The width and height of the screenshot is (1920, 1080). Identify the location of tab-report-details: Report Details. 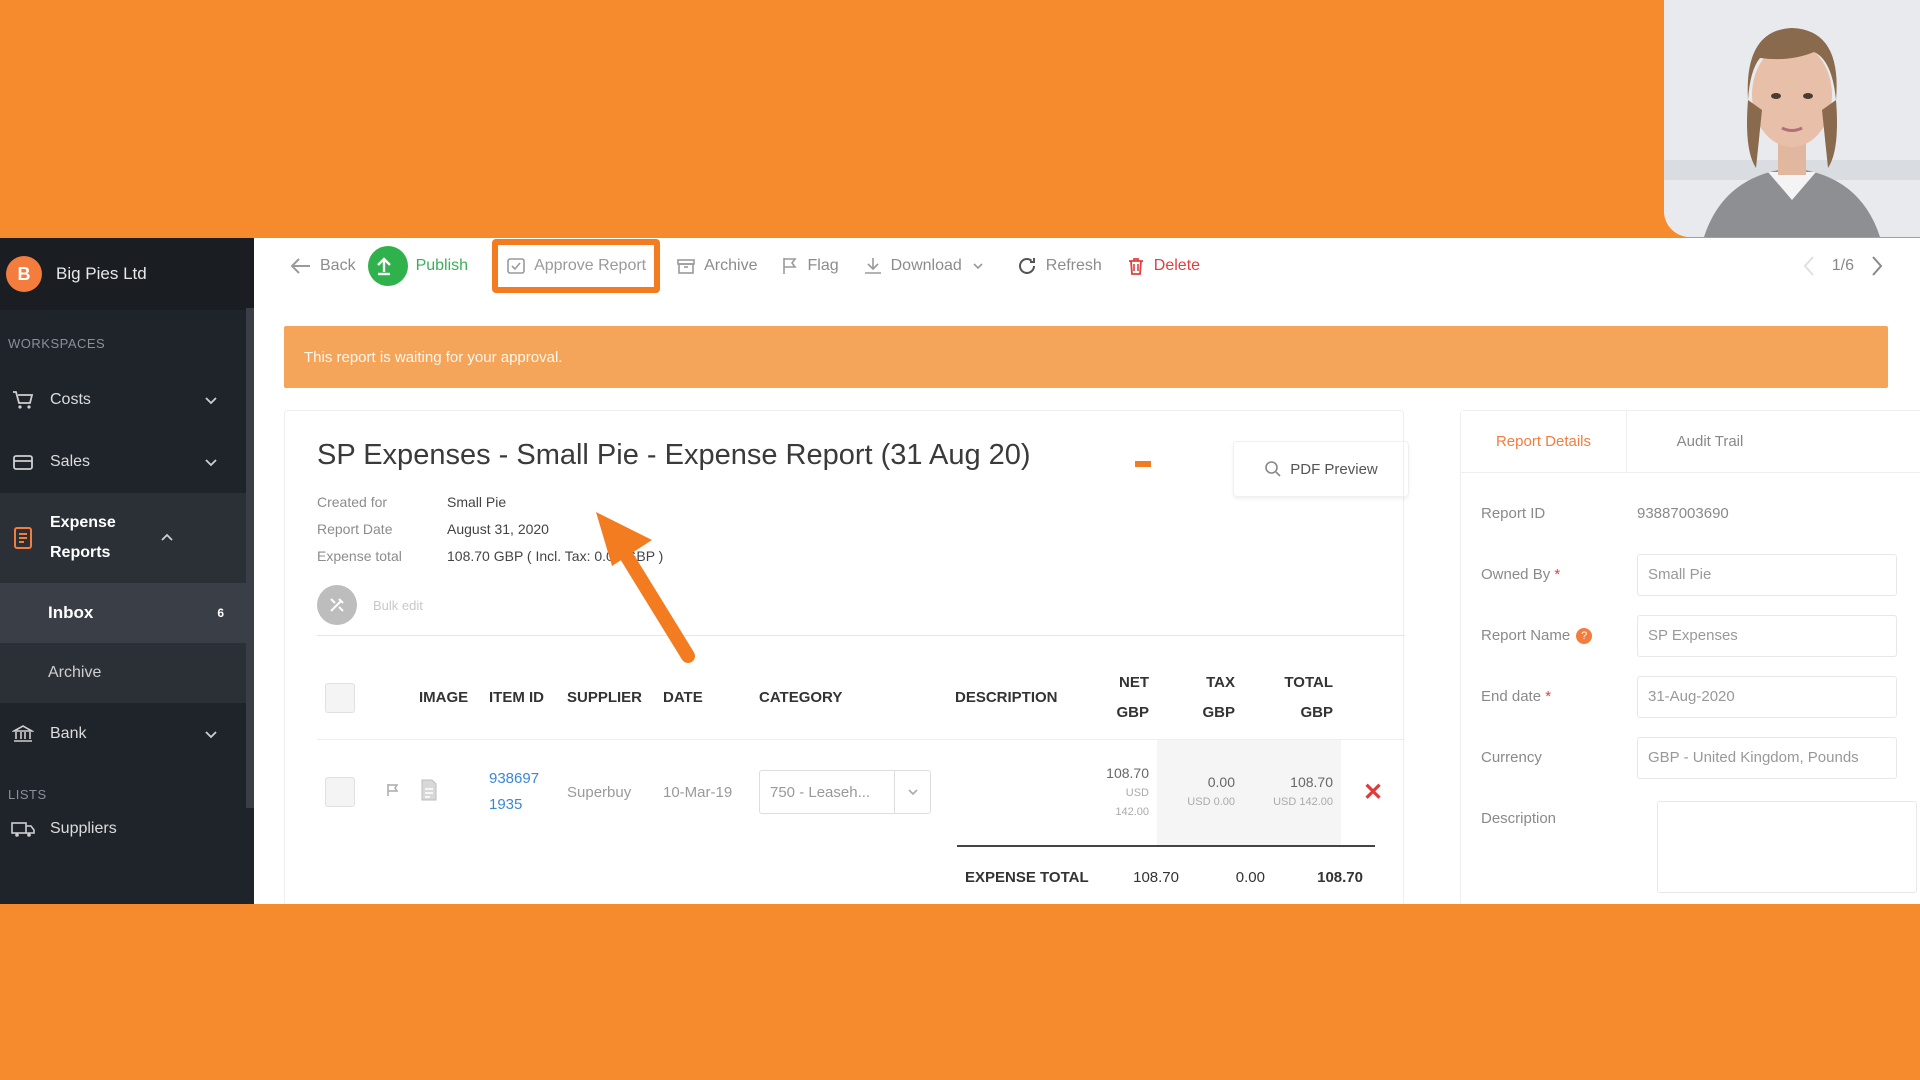
(1544, 441).